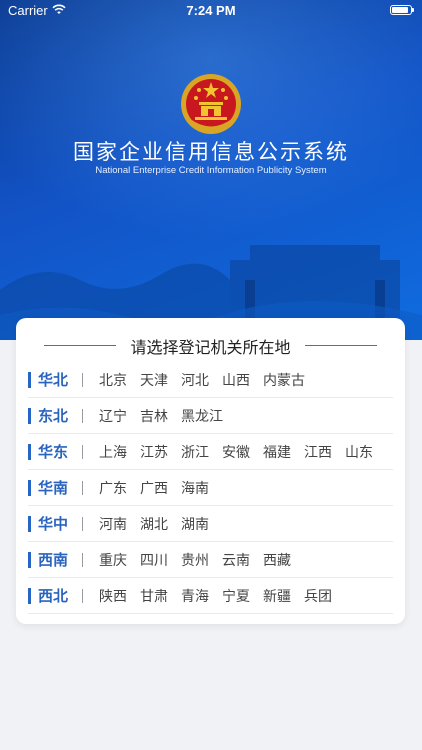 This screenshot has width=422, height=750. I want to click on province-link: 浙江, so click(195, 452).